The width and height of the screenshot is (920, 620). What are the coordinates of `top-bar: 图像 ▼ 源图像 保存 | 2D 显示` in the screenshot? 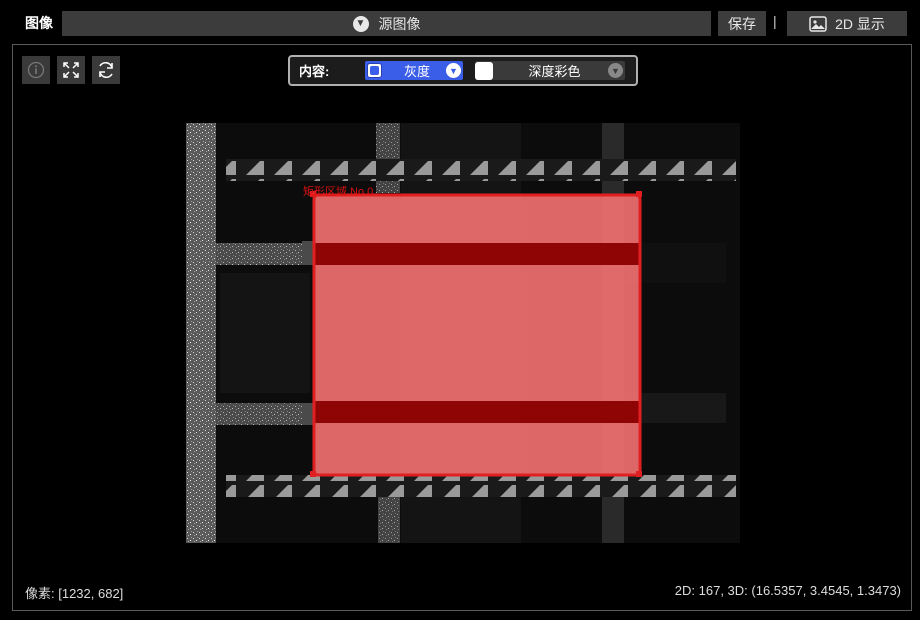 It's located at (460, 22).